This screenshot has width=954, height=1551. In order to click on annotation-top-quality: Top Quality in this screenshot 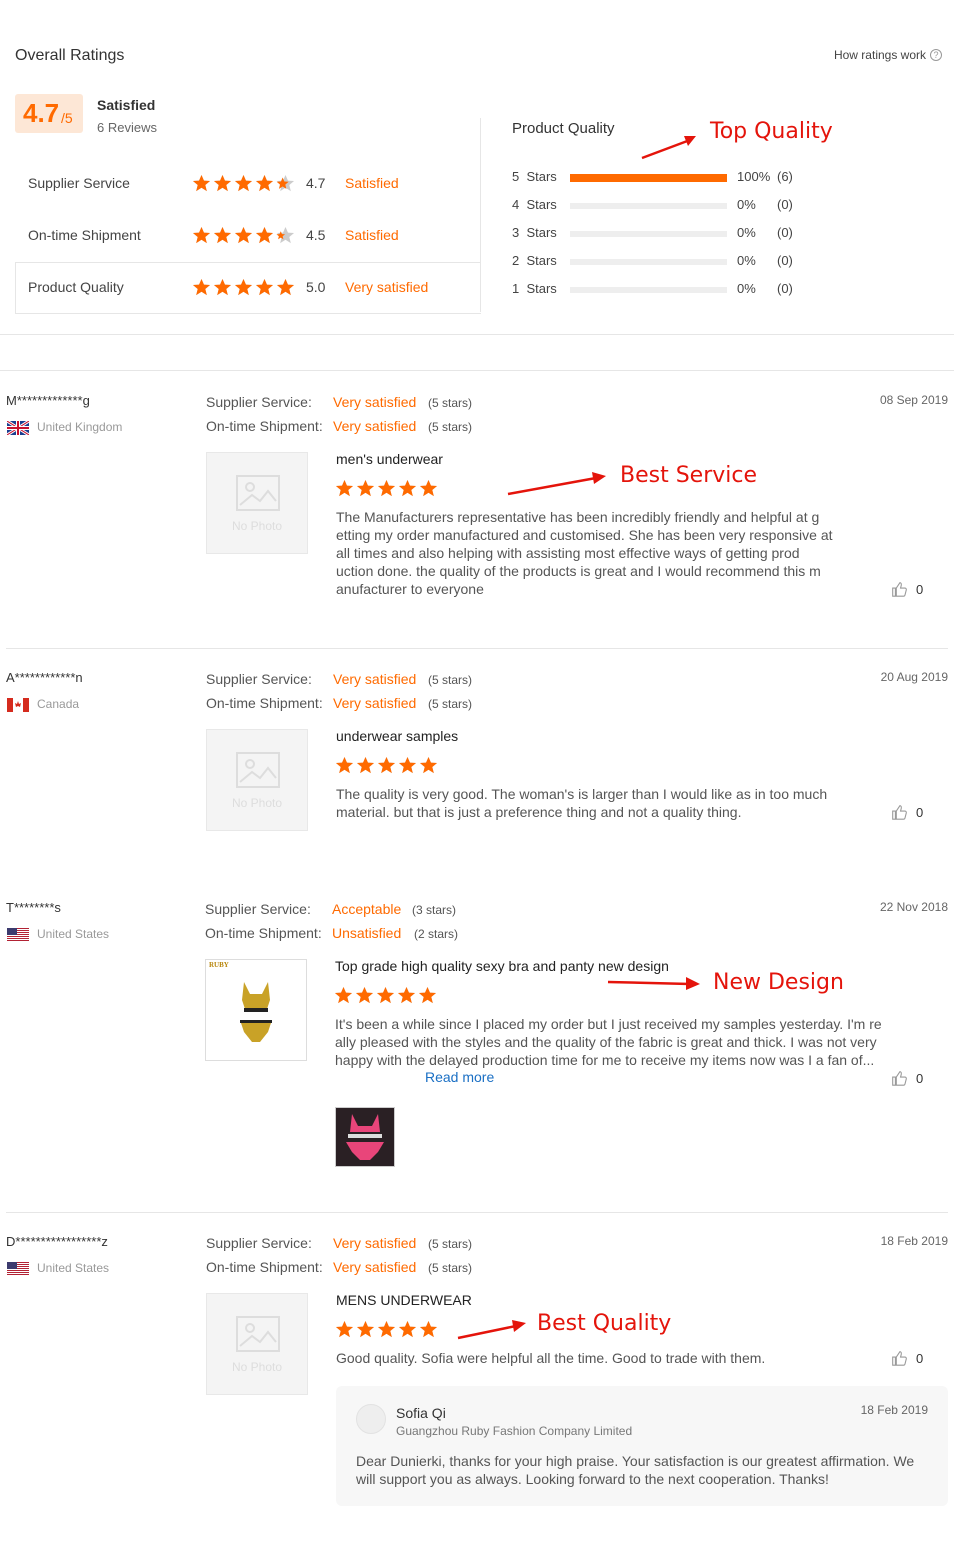, I will do `click(771, 131)`.